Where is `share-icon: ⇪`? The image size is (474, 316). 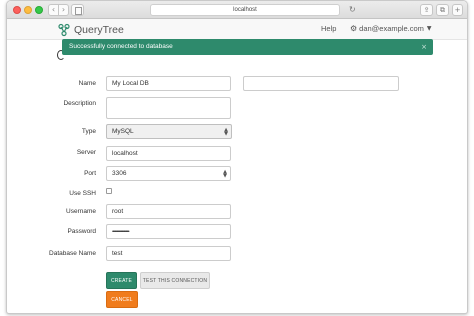 share-icon: ⇪ is located at coordinates (426, 10).